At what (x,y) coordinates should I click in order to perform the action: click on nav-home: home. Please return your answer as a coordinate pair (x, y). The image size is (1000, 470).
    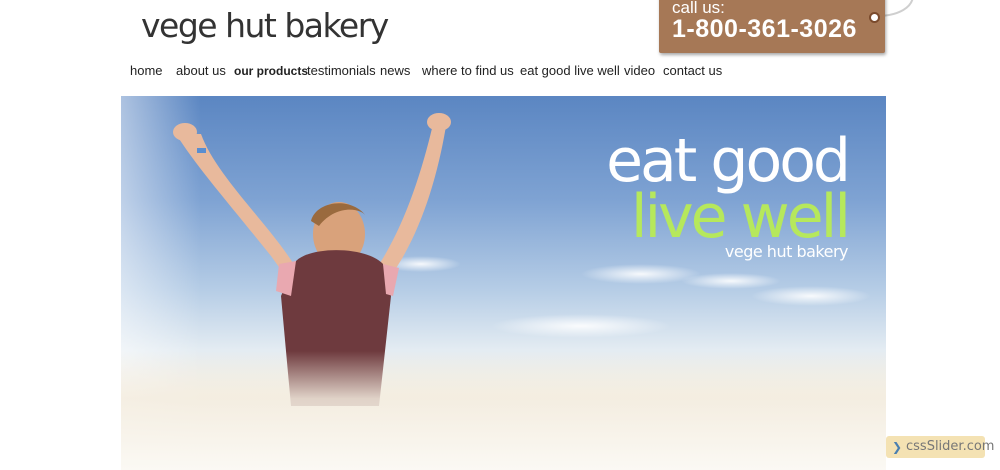
    Looking at the image, I should click on (146, 71).